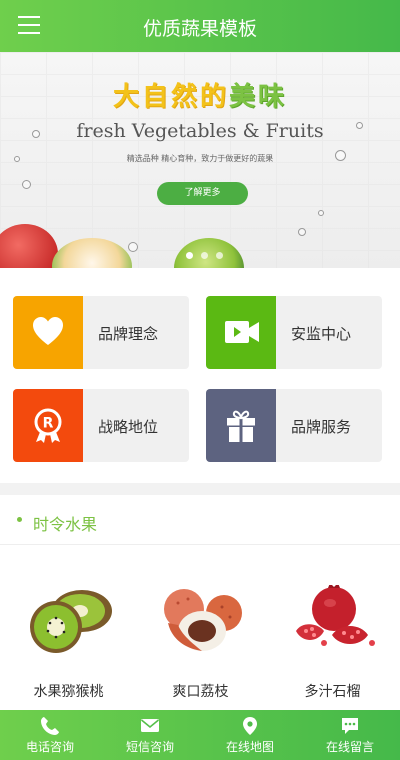 This screenshot has width=400, height=760. Describe the element at coordinates (332, 692) in the screenshot. I see `product-name: 多汁石榴` at that location.